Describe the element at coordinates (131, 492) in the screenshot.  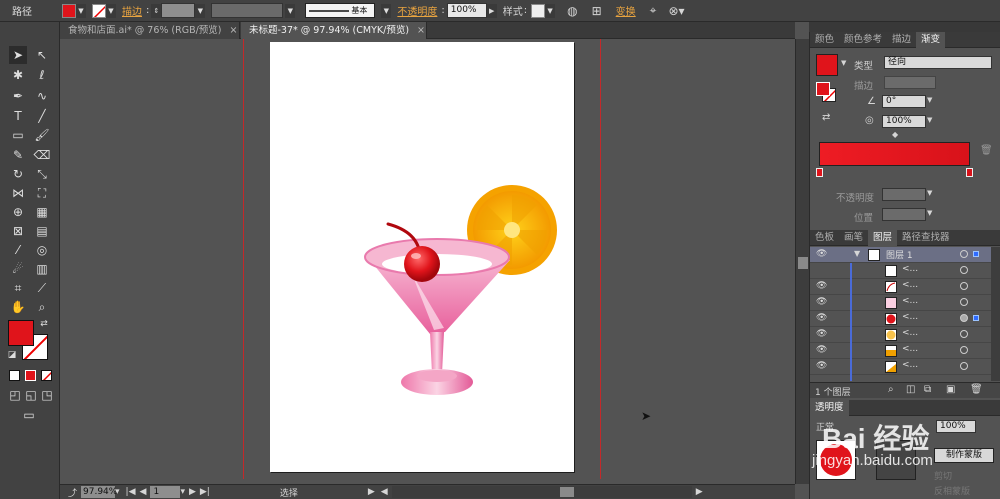
I see `first-page-icon: |◀` at that location.